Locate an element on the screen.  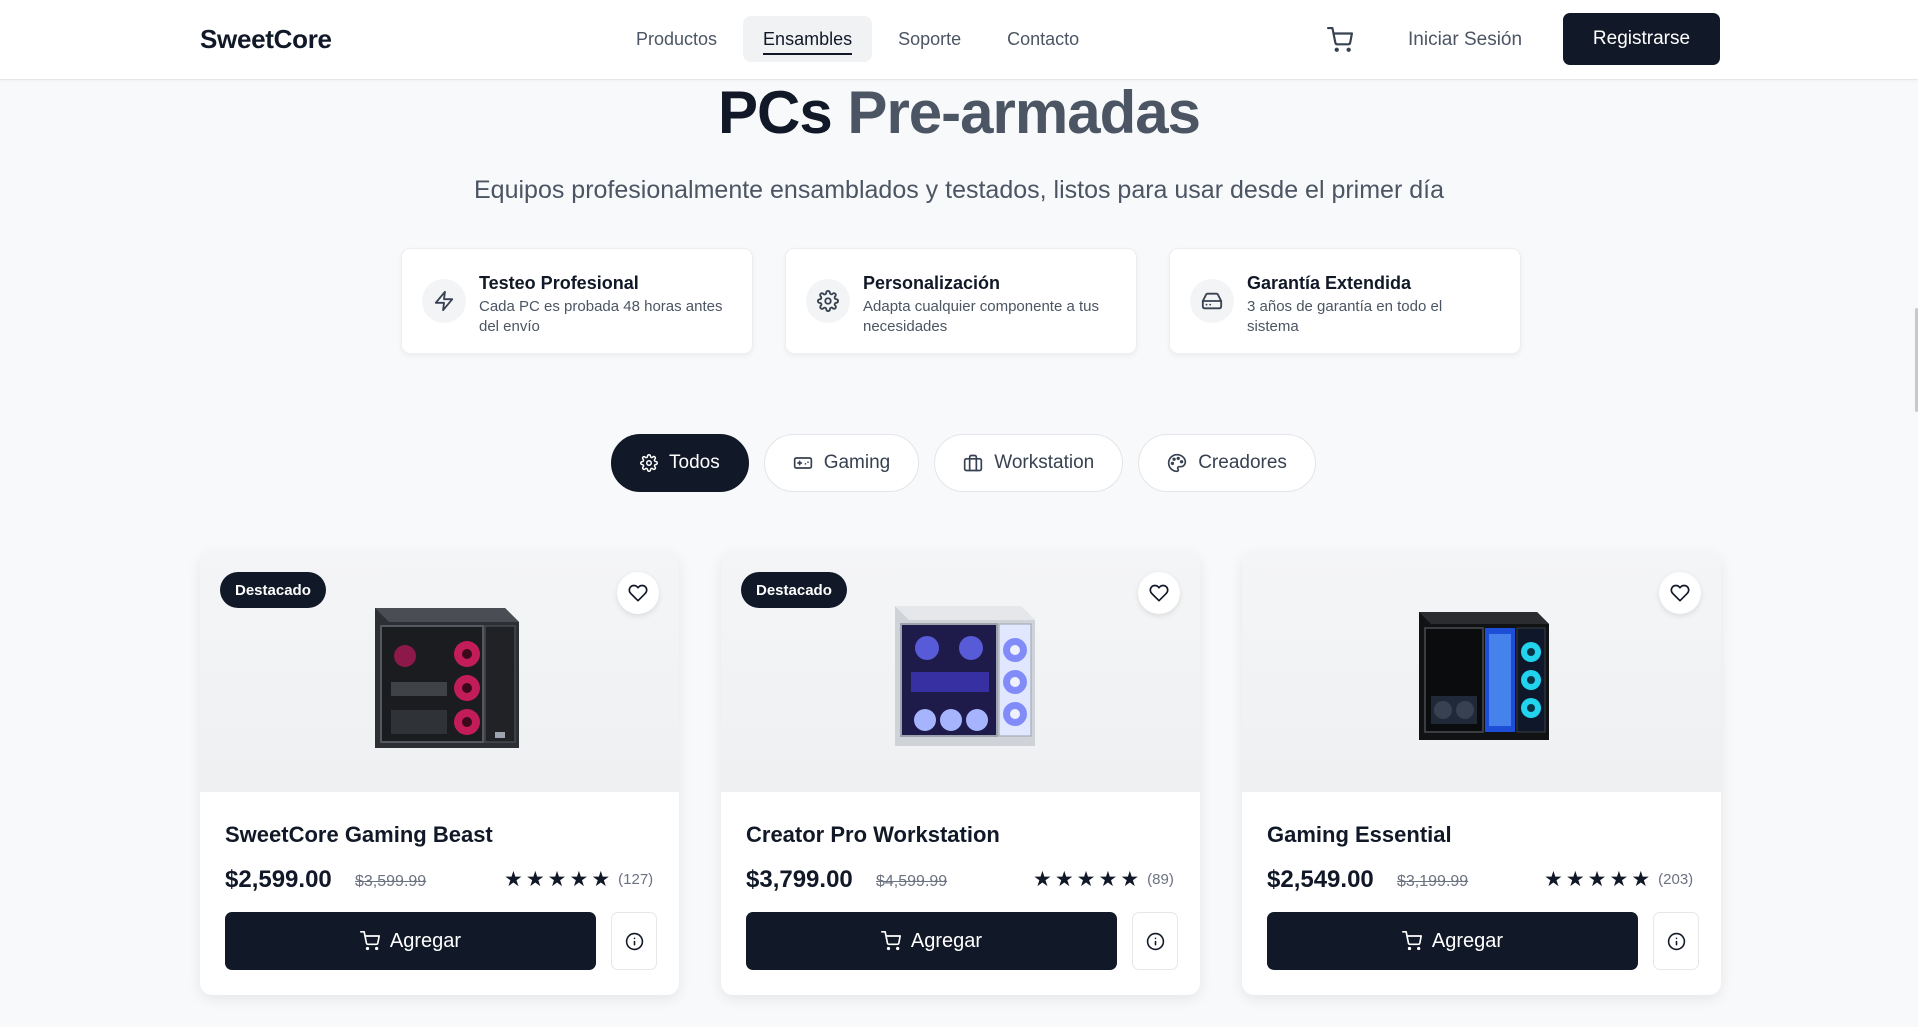
product-rating: ★ ★ ★ ★ ★ (127) is located at coordinates (578, 879).